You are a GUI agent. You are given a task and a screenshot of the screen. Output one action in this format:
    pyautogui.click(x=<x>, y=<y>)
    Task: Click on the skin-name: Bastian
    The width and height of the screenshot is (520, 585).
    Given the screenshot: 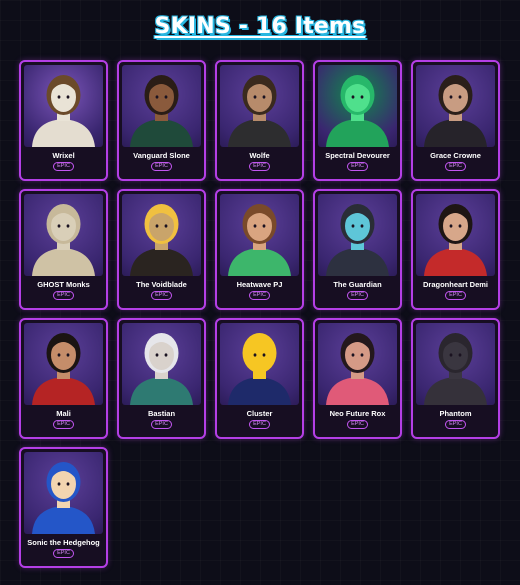 What is the action you would take?
    pyautogui.click(x=161, y=413)
    